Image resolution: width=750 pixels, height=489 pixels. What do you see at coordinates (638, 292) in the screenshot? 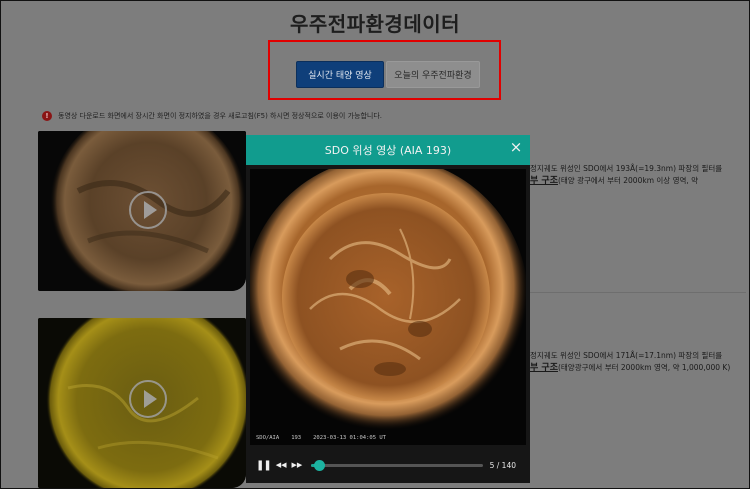
I see `section-divider` at bounding box center [638, 292].